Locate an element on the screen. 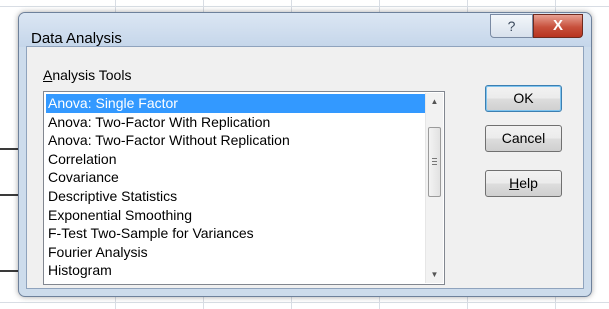 The width and height of the screenshot is (609, 309). help-label: elp is located at coordinates (528, 183).